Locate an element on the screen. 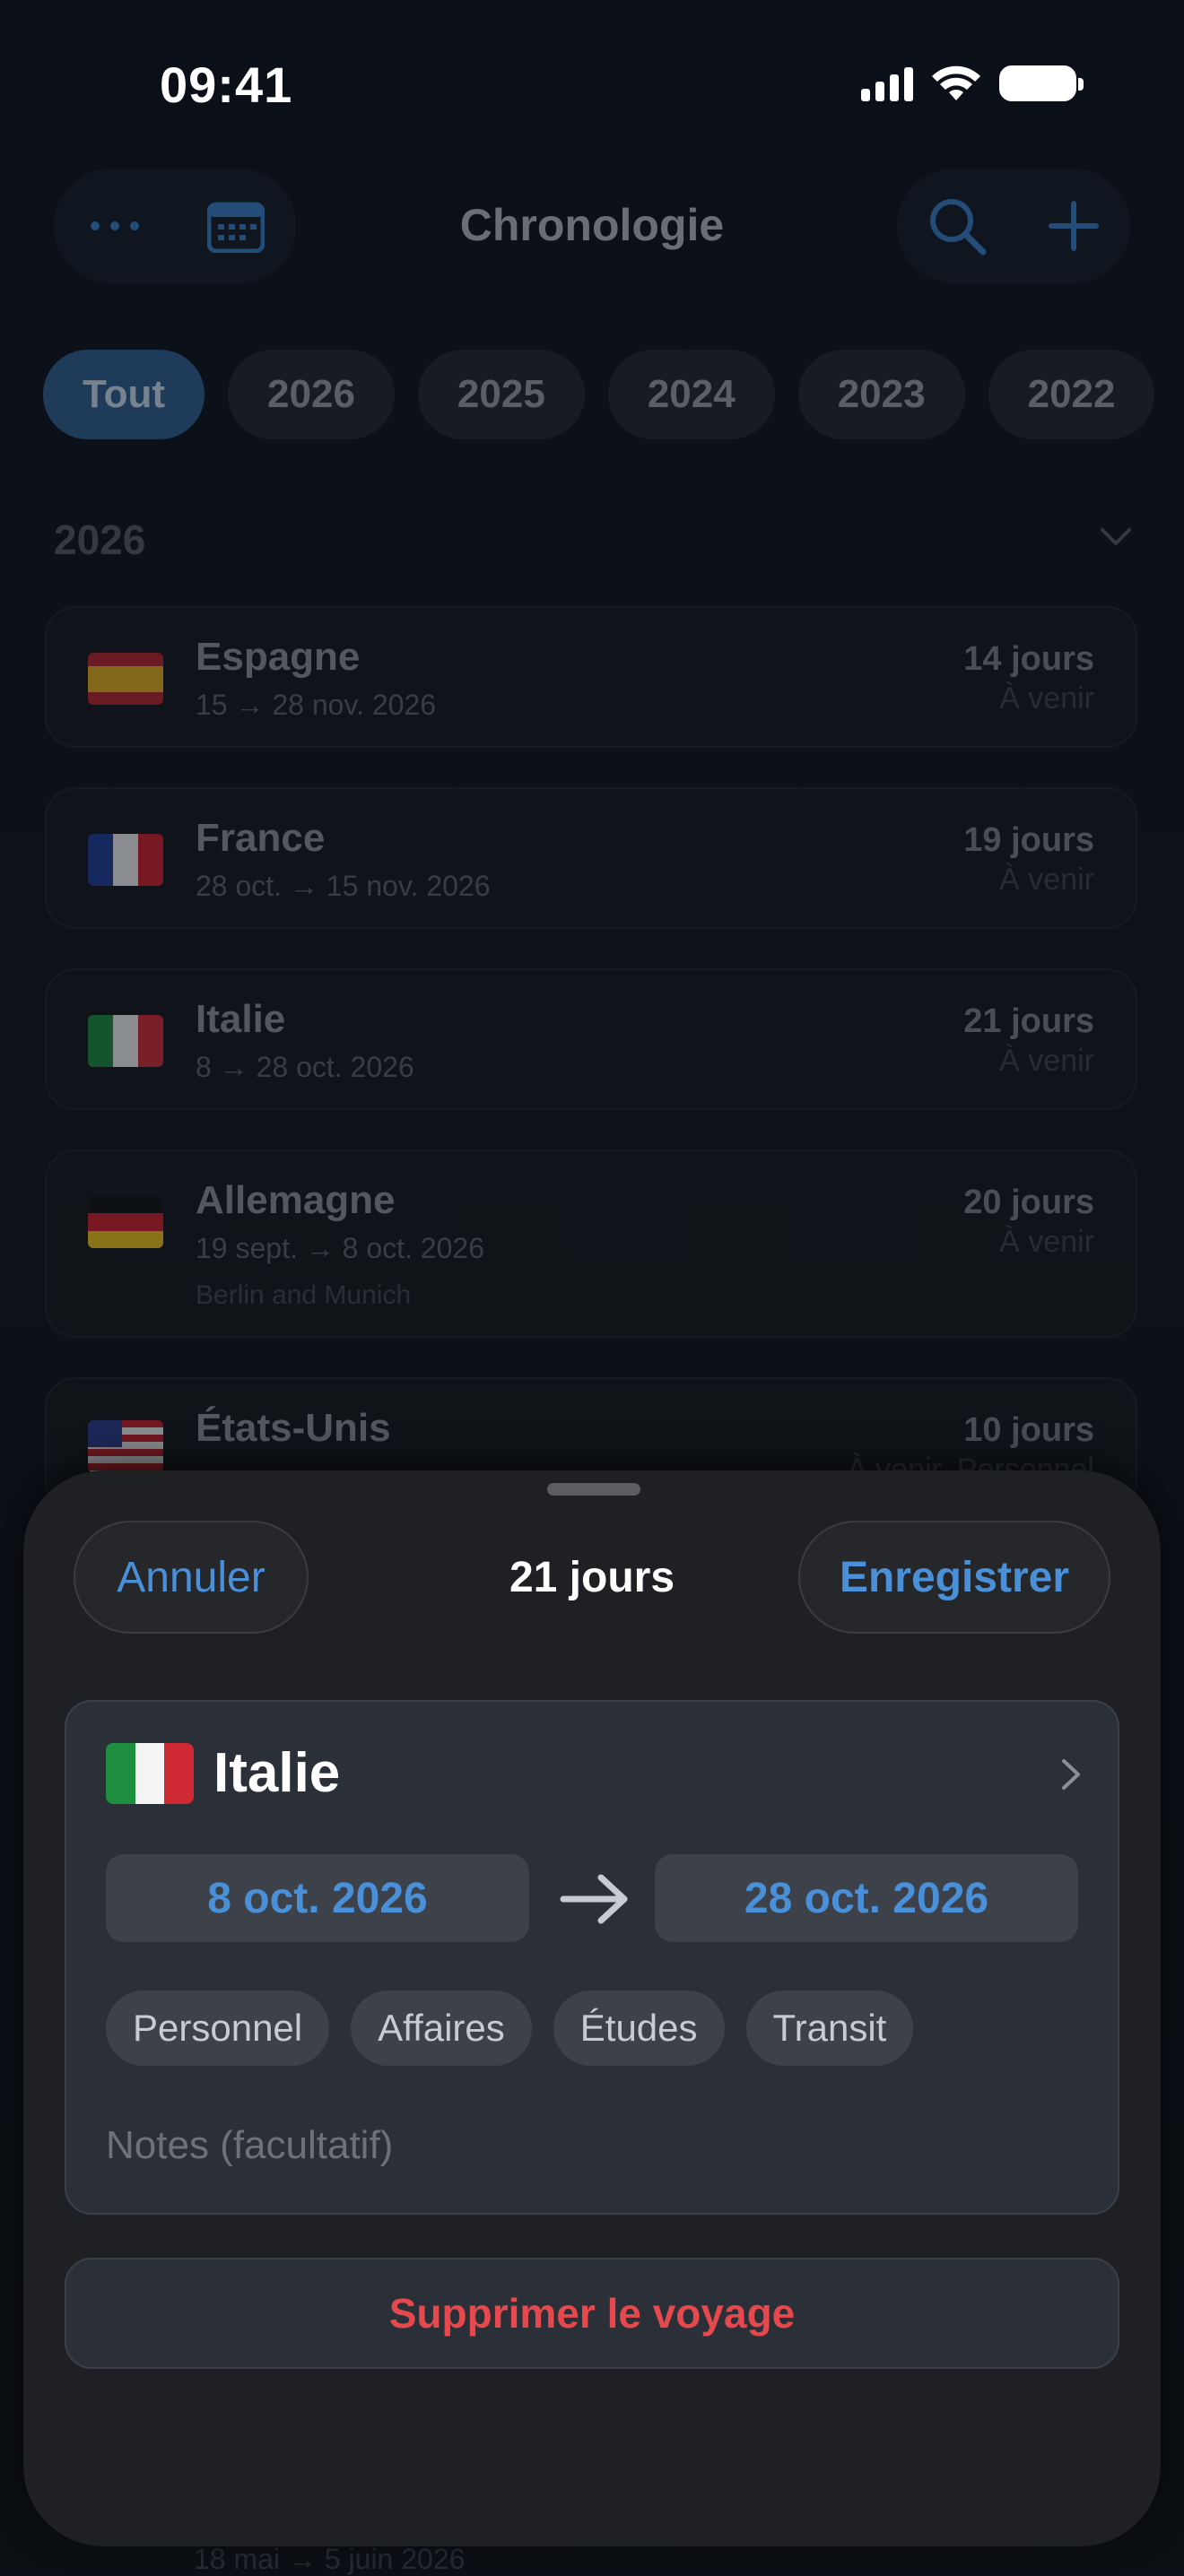 The height and width of the screenshot is (2576, 1184). cellular-signal-icon is located at coordinates (887, 83).